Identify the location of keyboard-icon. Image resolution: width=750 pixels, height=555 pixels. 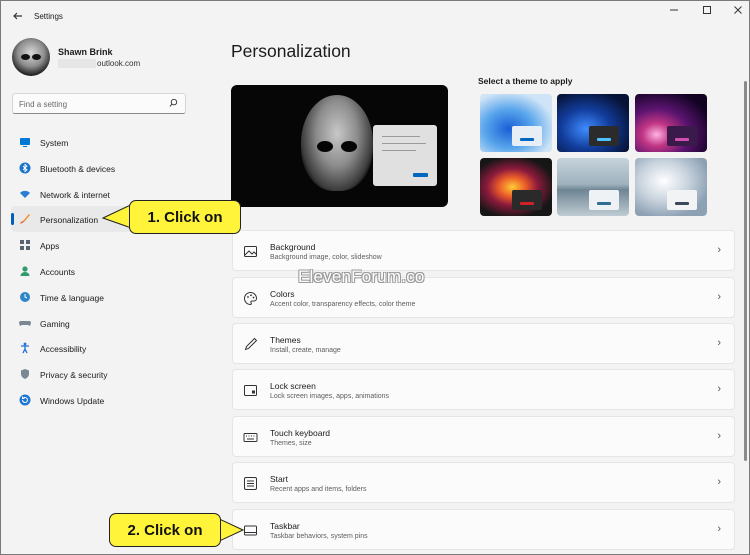
(250, 437).